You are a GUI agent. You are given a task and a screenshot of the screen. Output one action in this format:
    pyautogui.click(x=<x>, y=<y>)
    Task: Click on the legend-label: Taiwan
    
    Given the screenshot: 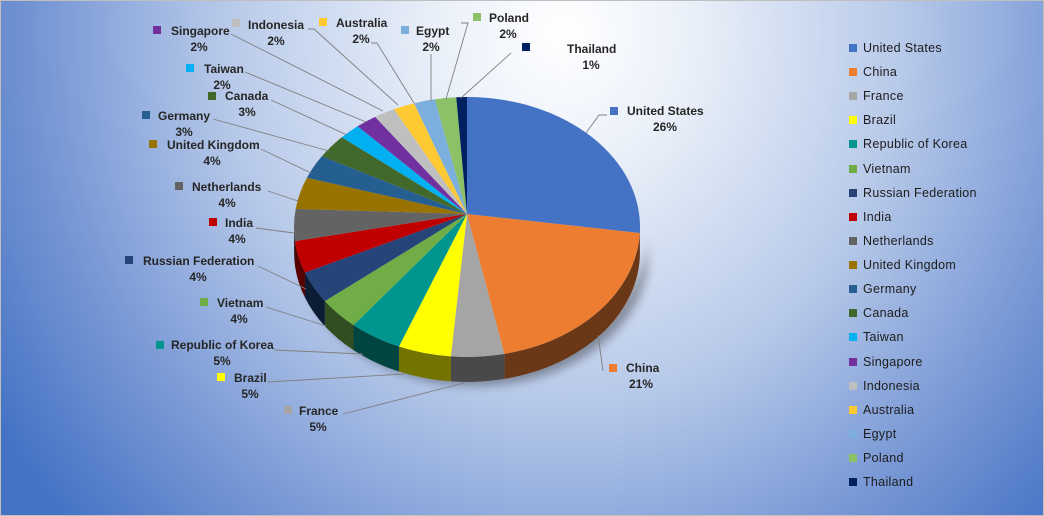 What is the action you would take?
    pyautogui.click(x=883, y=337)
    